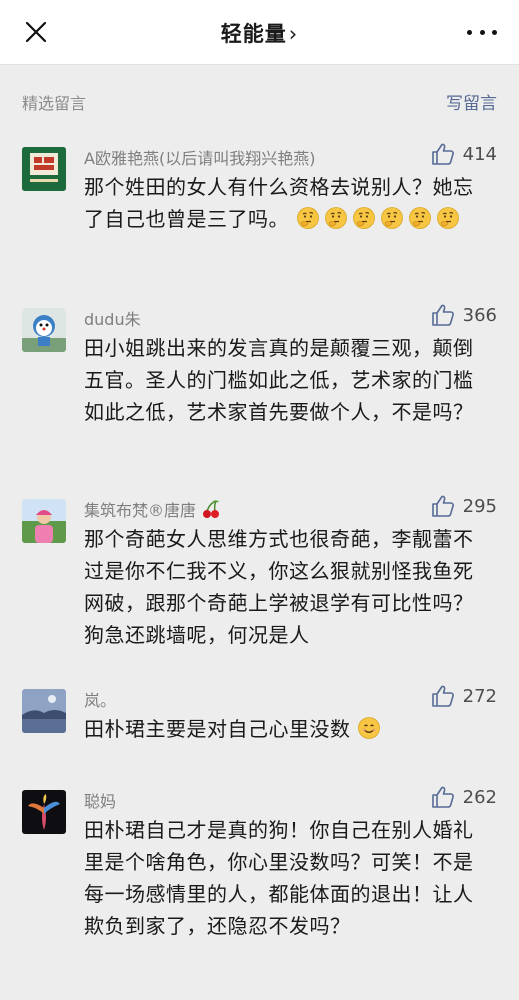  I want to click on like-count: 295, so click(479, 506).